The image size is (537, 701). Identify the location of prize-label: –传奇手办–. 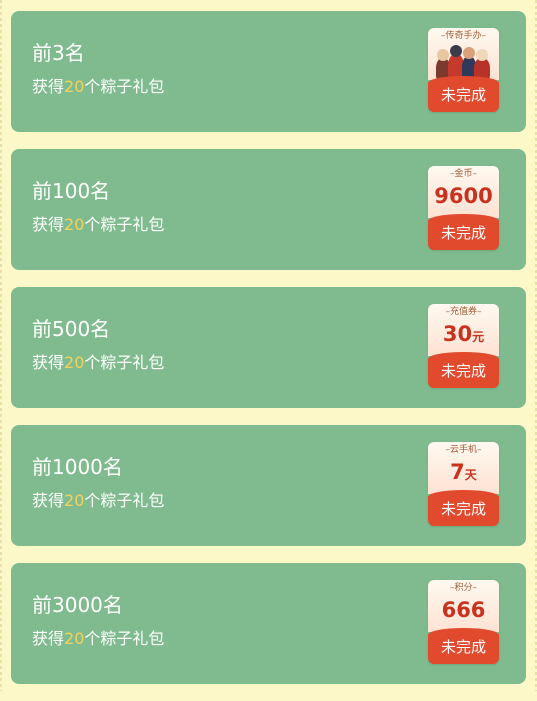
(463, 36).